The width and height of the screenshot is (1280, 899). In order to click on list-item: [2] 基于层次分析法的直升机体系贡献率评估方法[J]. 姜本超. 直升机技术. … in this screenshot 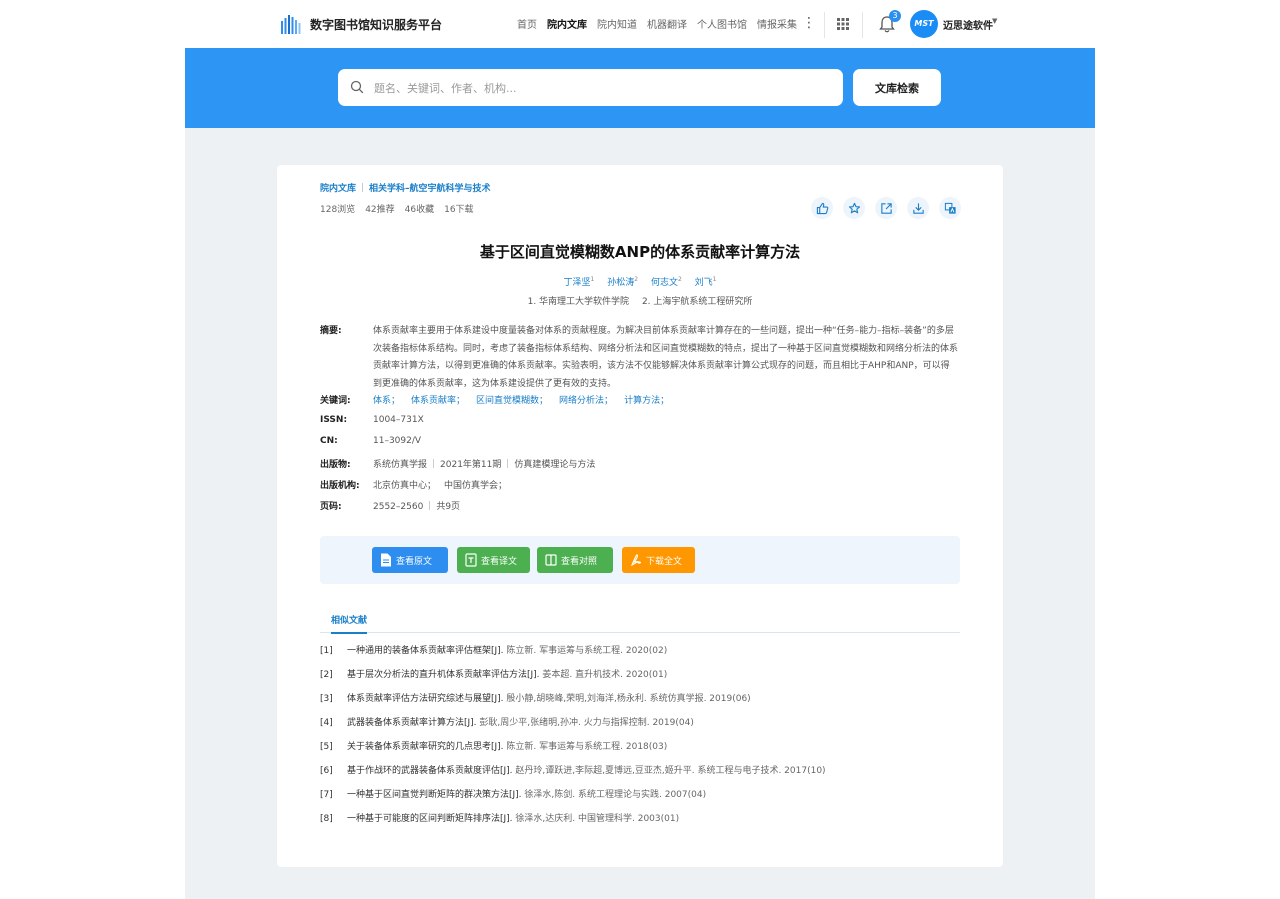, I will do `click(493, 673)`.